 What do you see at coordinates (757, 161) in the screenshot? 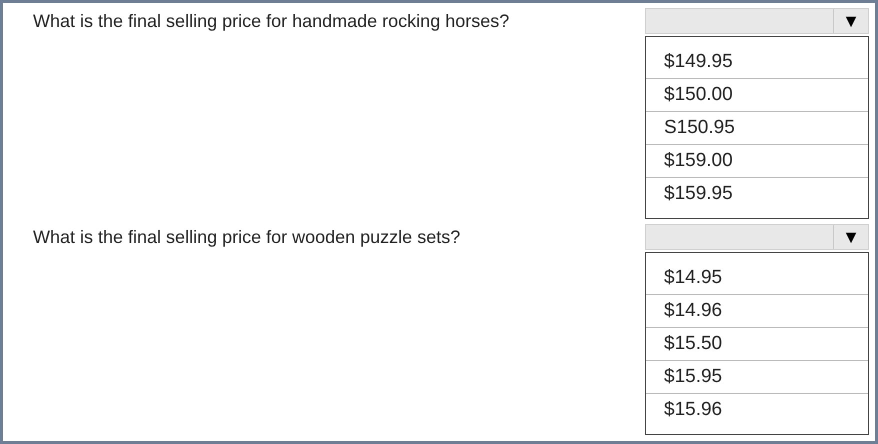
I see `dropdown-option: $159.00` at bounding box center [757, 161].